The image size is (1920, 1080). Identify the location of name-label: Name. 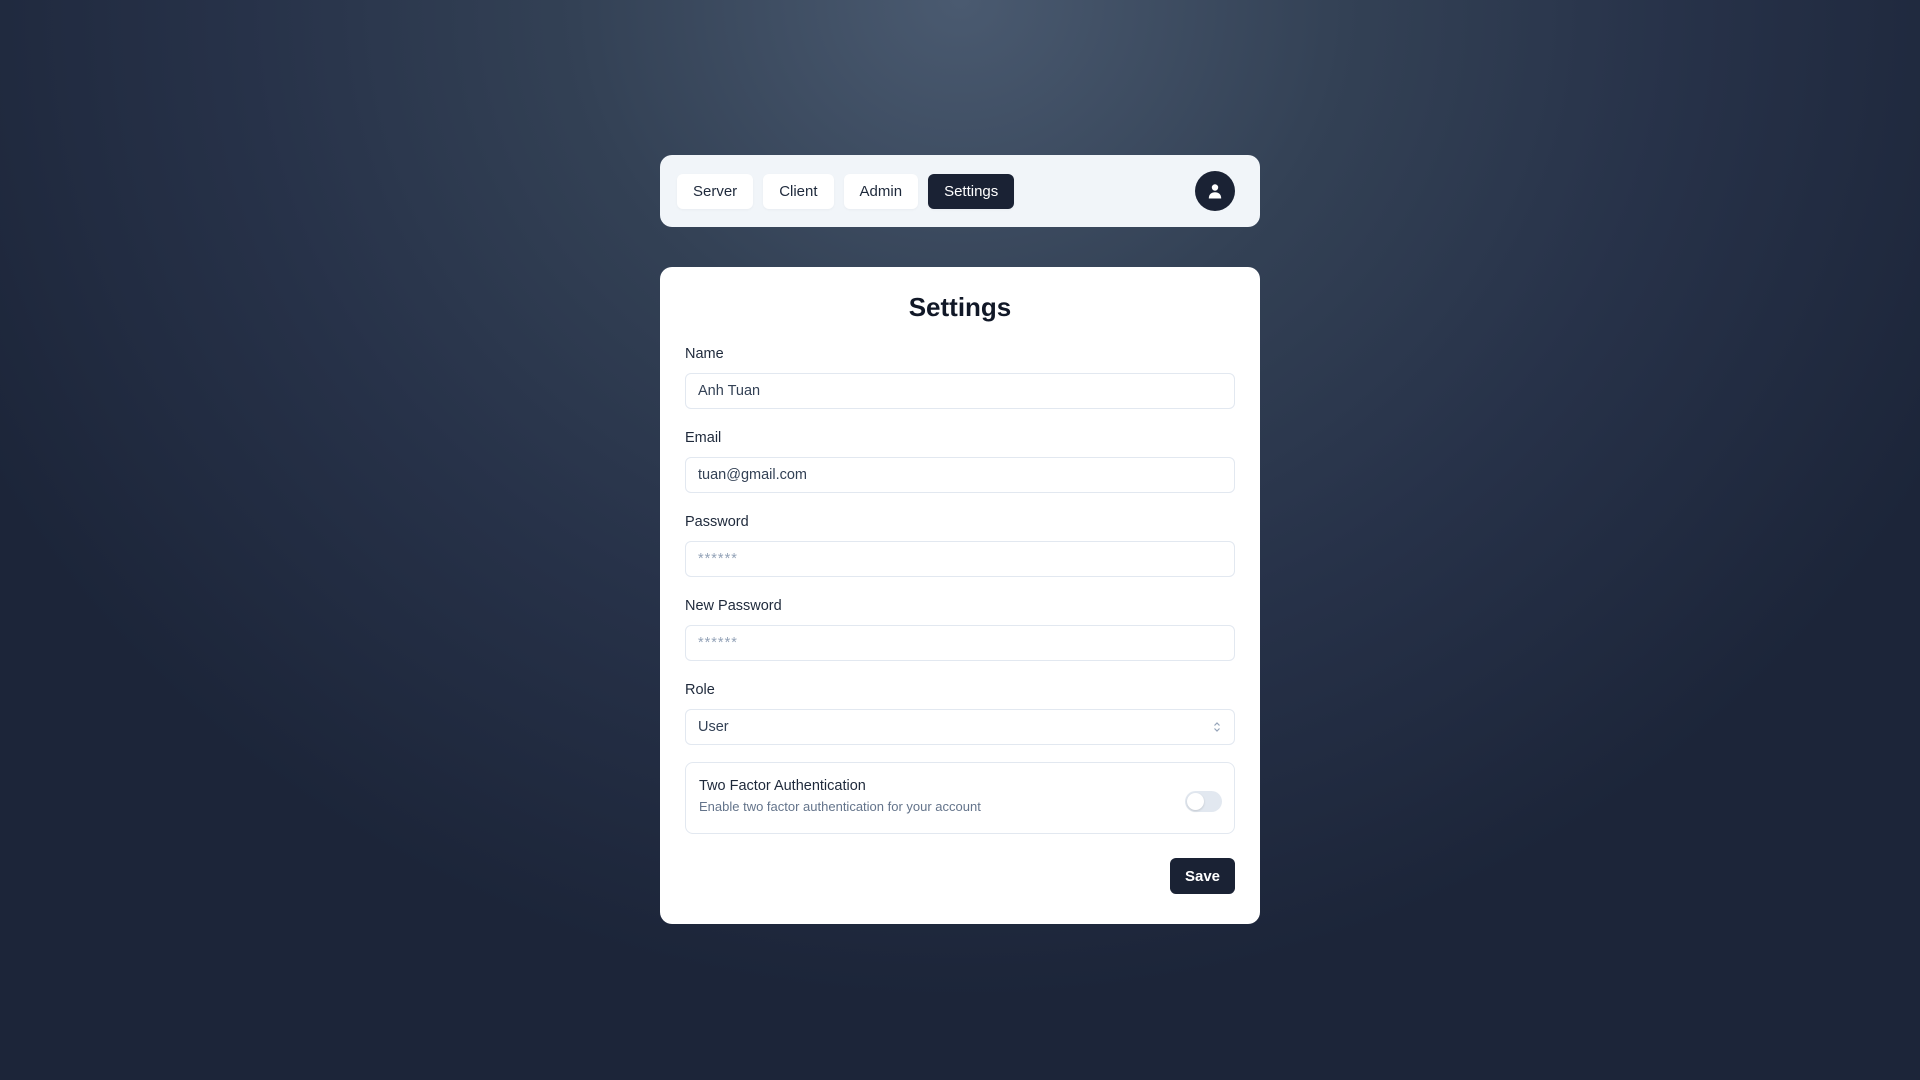
(704, 354).